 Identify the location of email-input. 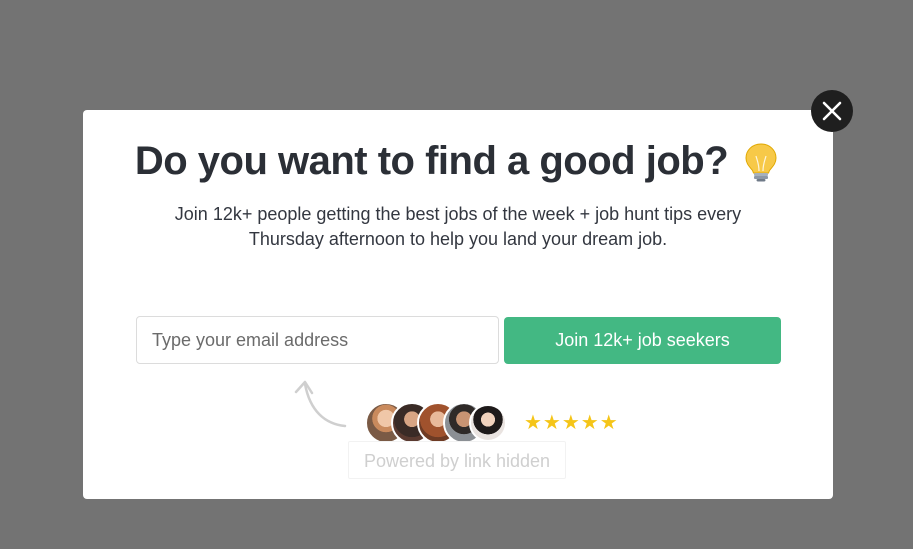
(317, 340).